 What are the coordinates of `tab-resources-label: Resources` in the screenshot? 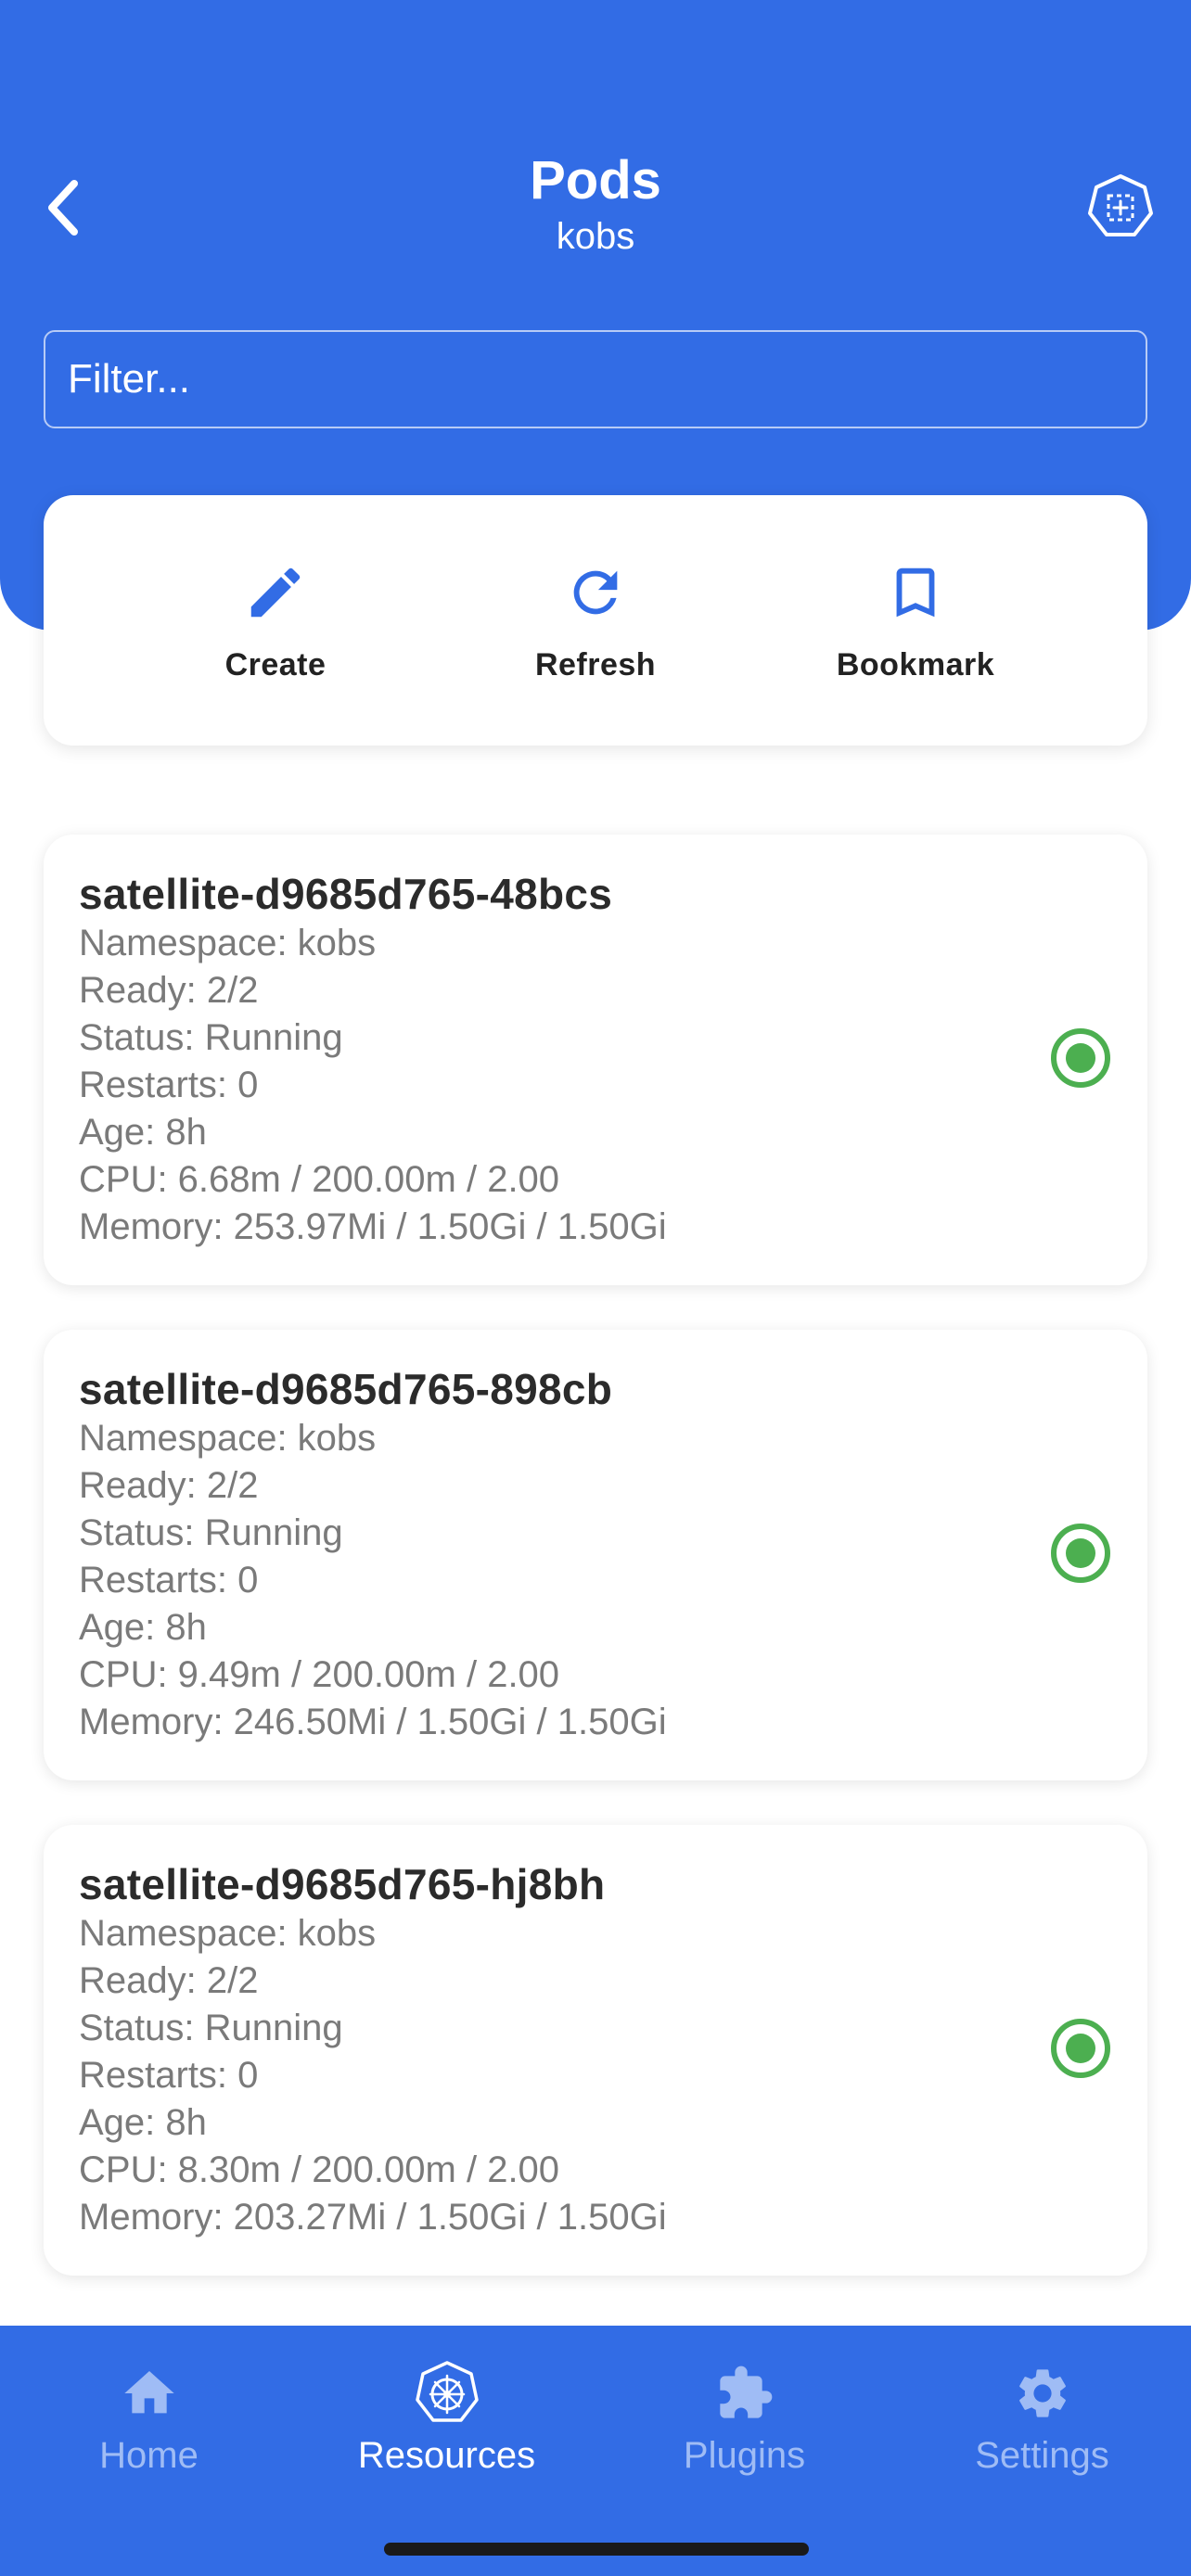 It's located at (446, 2455).